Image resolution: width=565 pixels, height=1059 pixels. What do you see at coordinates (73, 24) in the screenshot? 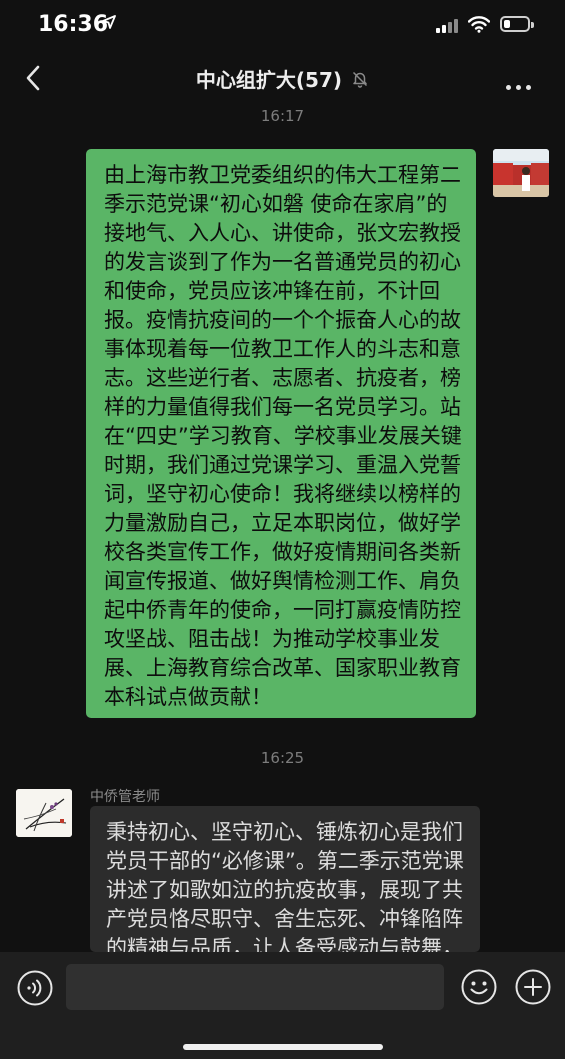
I see `status-time: 16:36` at bounding box center [73, 24].